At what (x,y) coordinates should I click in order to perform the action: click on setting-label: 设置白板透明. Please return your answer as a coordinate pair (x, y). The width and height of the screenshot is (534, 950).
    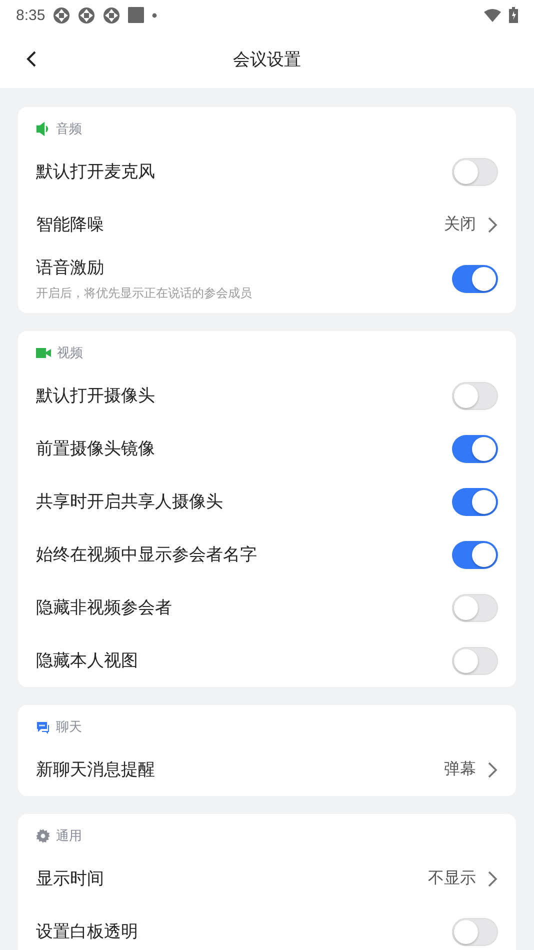
    Looking at the image, I should click on (87, 932).